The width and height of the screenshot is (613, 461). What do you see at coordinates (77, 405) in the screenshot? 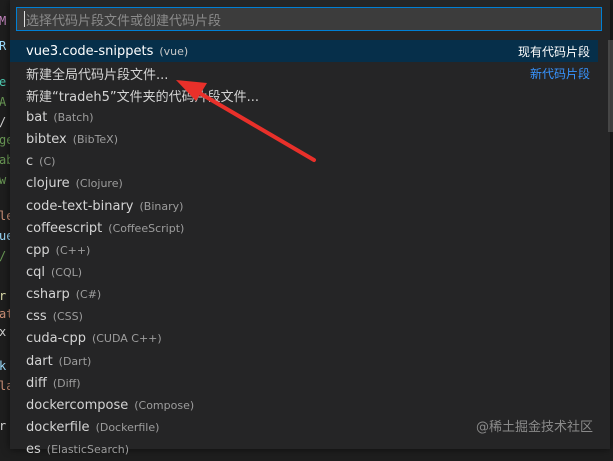
I see `list-item-label: dockercompose` at bounding box center [77, 405].